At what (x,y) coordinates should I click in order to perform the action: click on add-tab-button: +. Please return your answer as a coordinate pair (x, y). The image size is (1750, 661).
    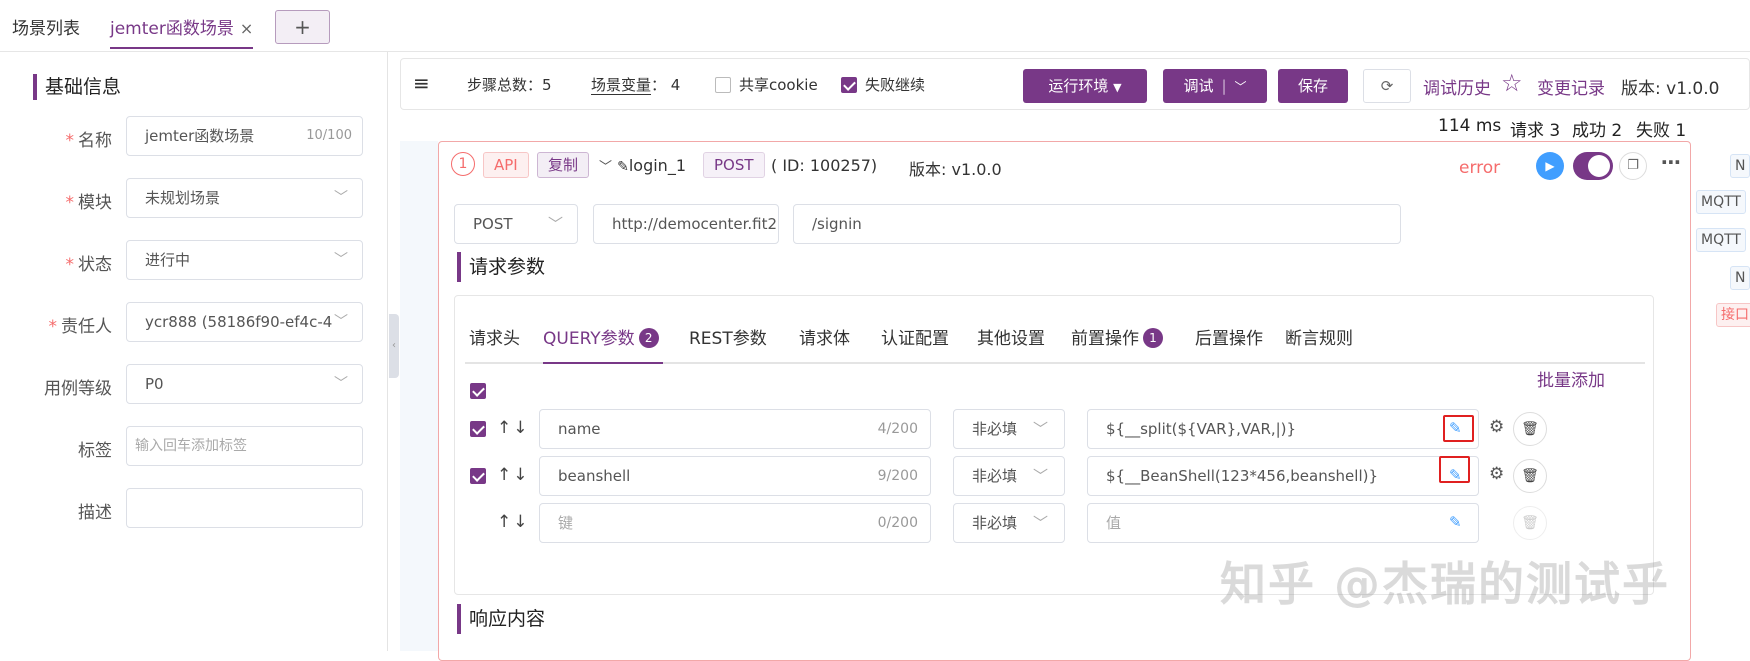
    Looking at the image, I should click on (302, 27).